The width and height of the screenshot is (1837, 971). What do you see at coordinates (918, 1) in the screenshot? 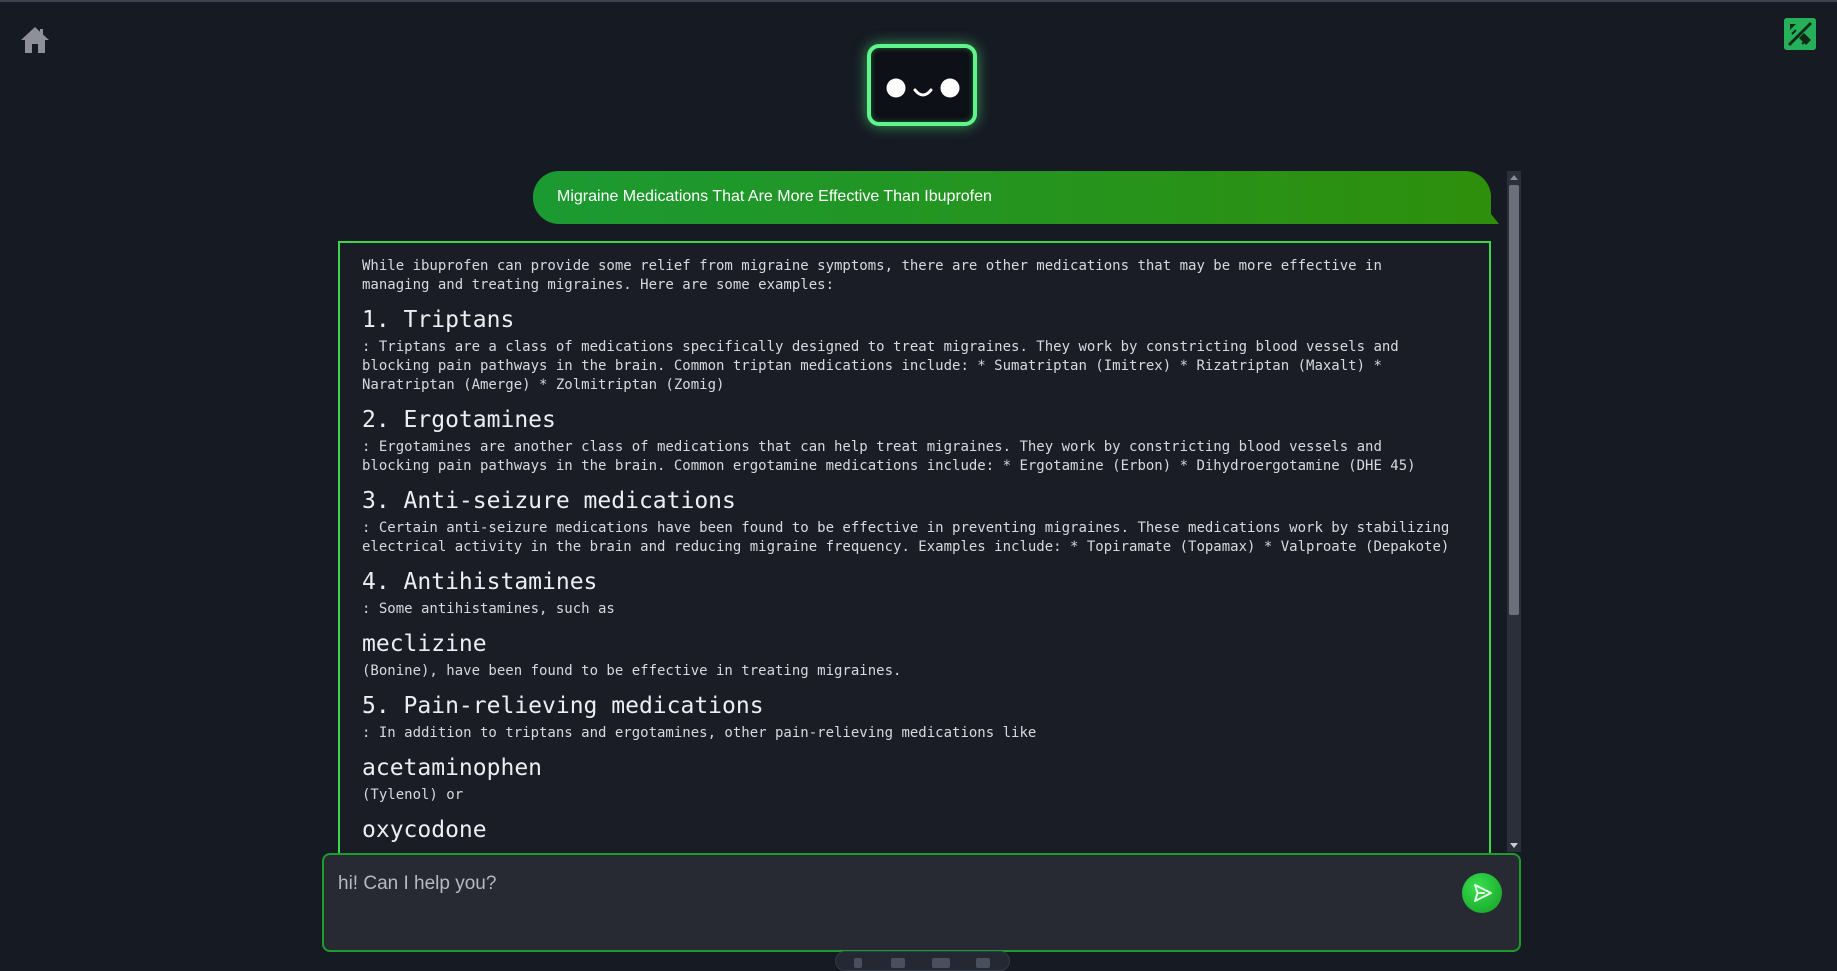
I see `window-top-border` at bounding box center [918, 1].